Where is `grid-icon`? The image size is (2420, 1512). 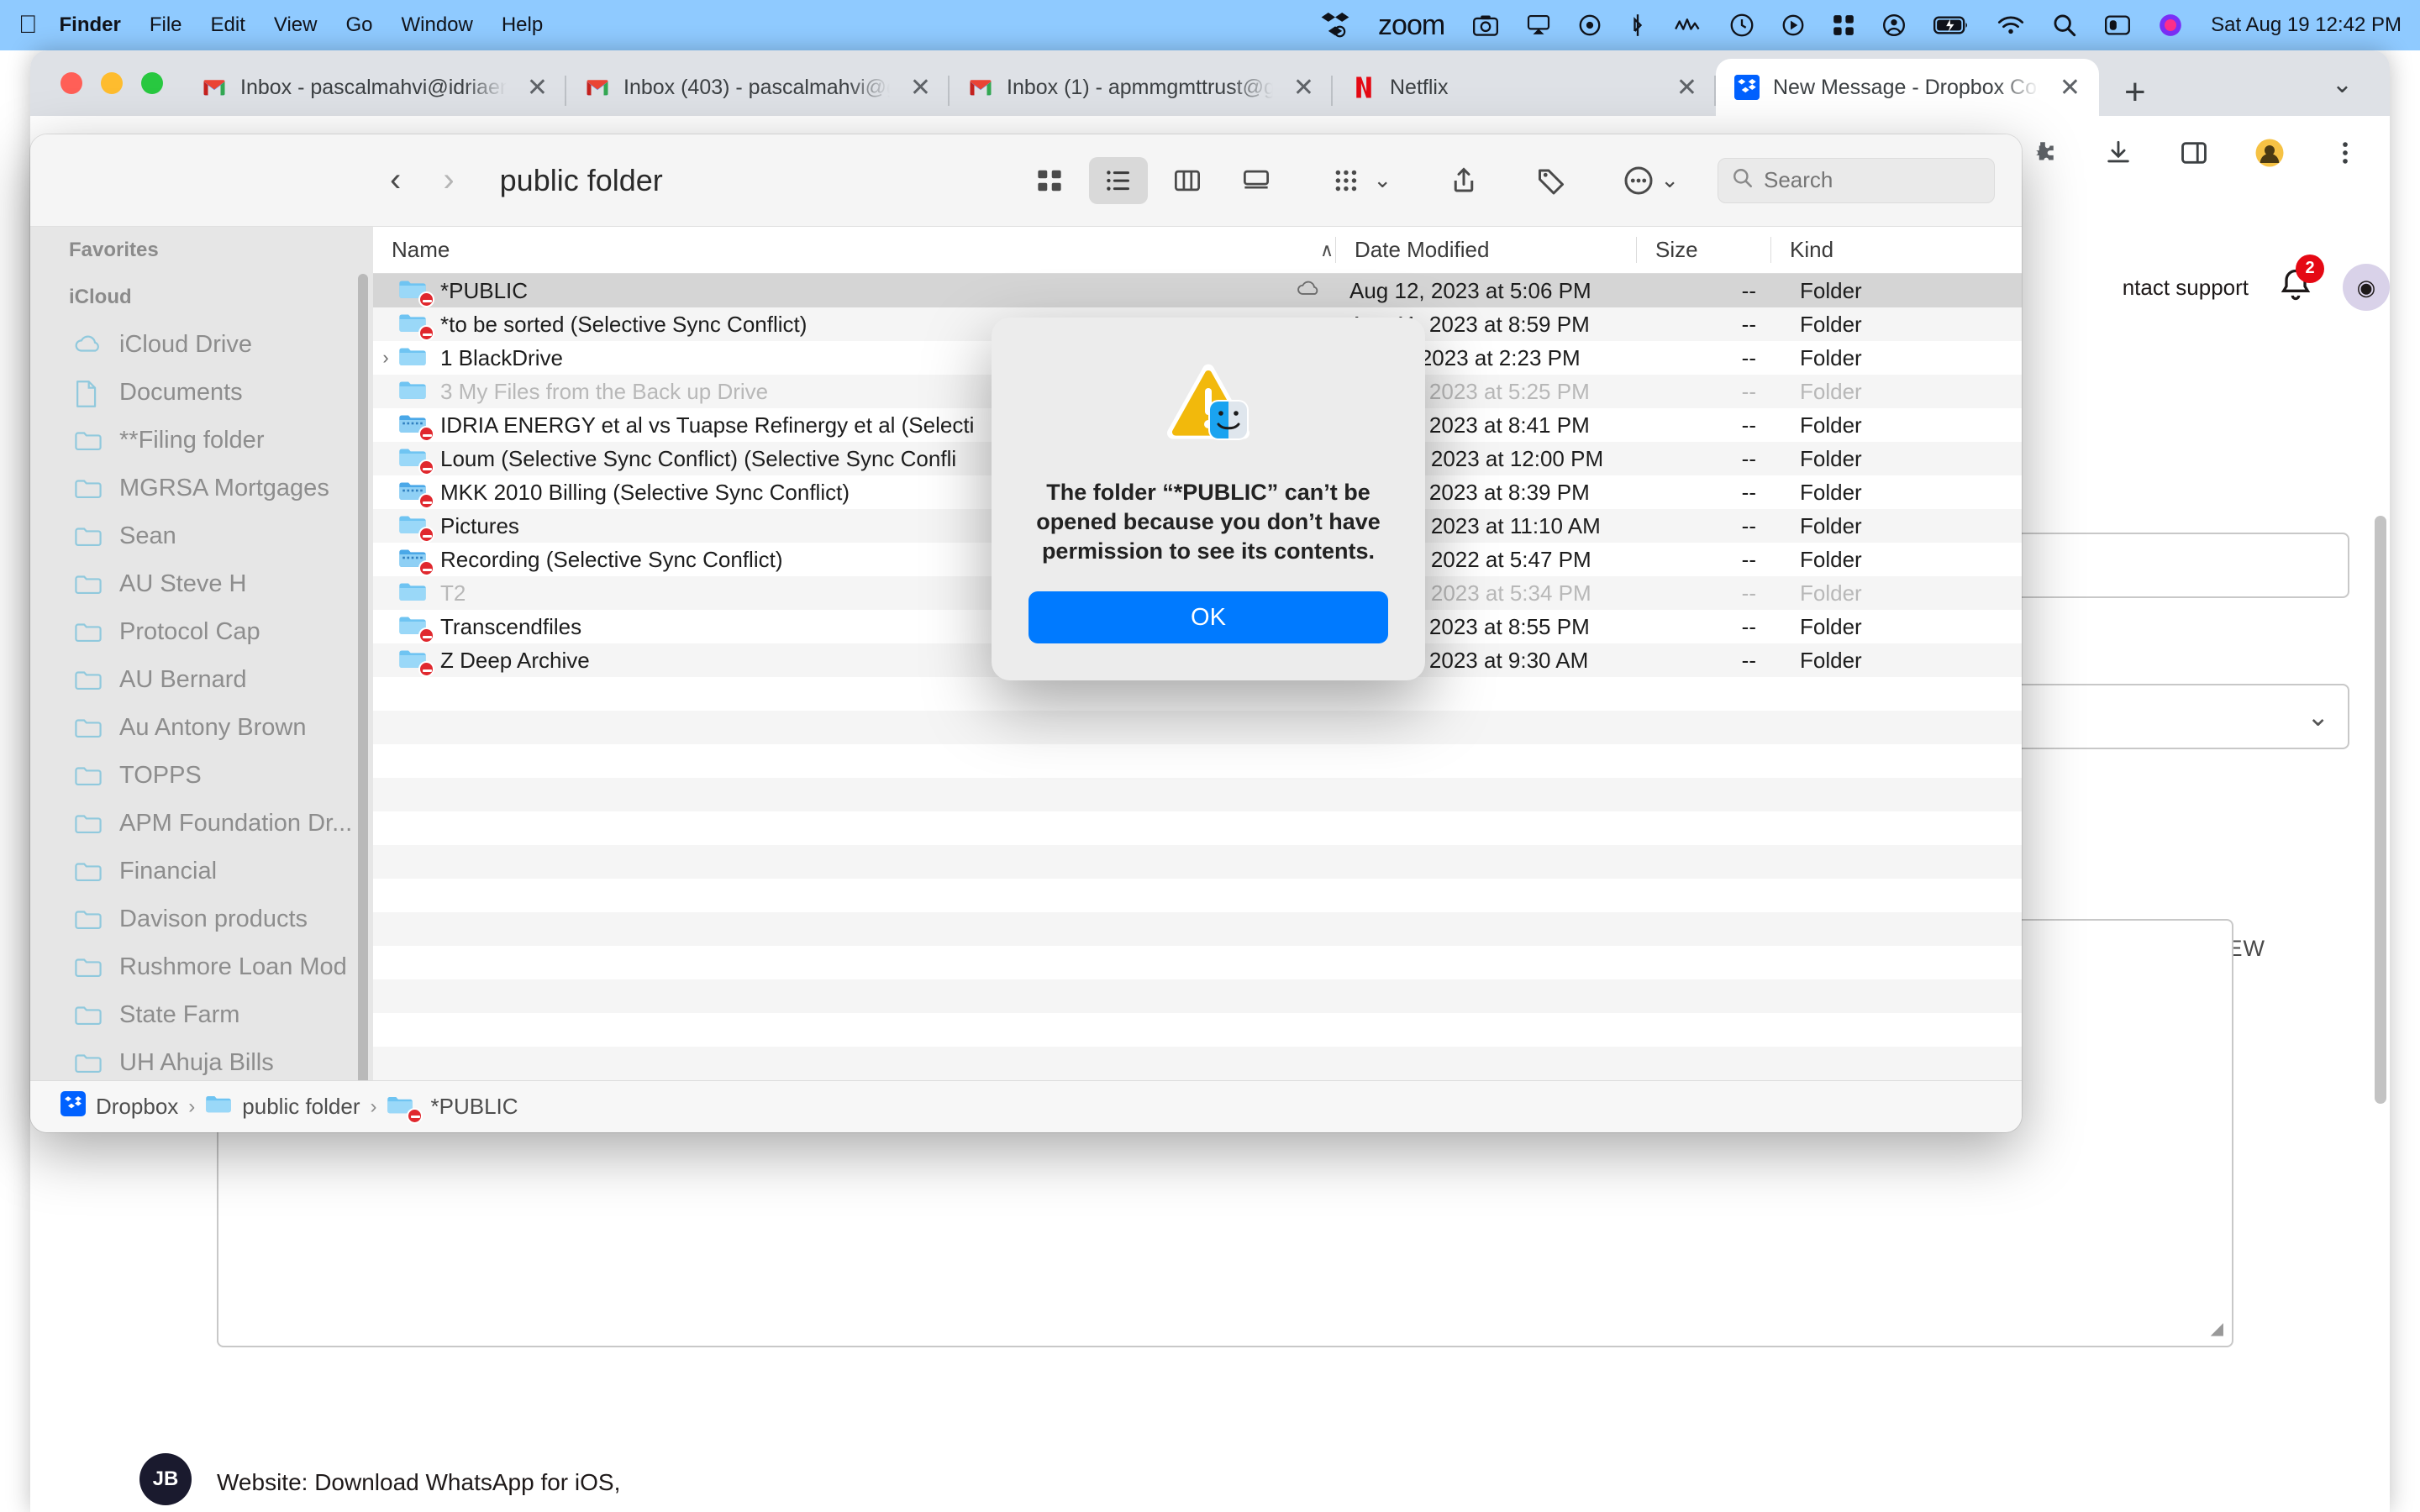 grid-icon is located at coordinates (1844, 25).